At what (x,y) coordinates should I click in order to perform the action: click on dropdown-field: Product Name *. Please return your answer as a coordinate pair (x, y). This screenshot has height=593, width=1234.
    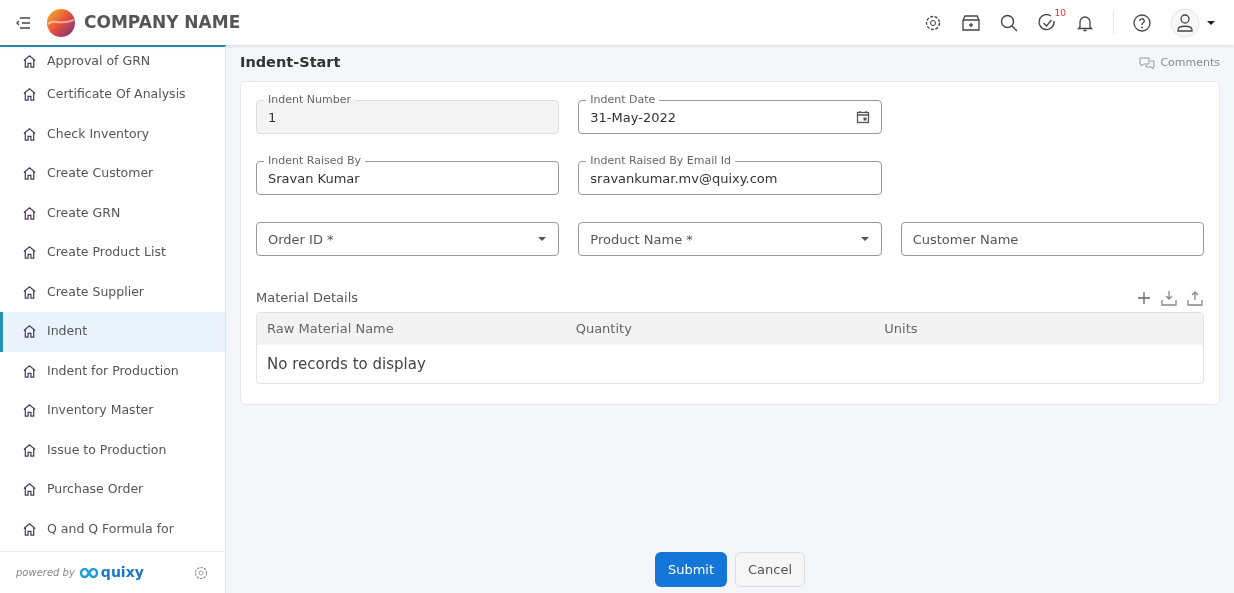
    Looking at the image, I should click on (730, 239).